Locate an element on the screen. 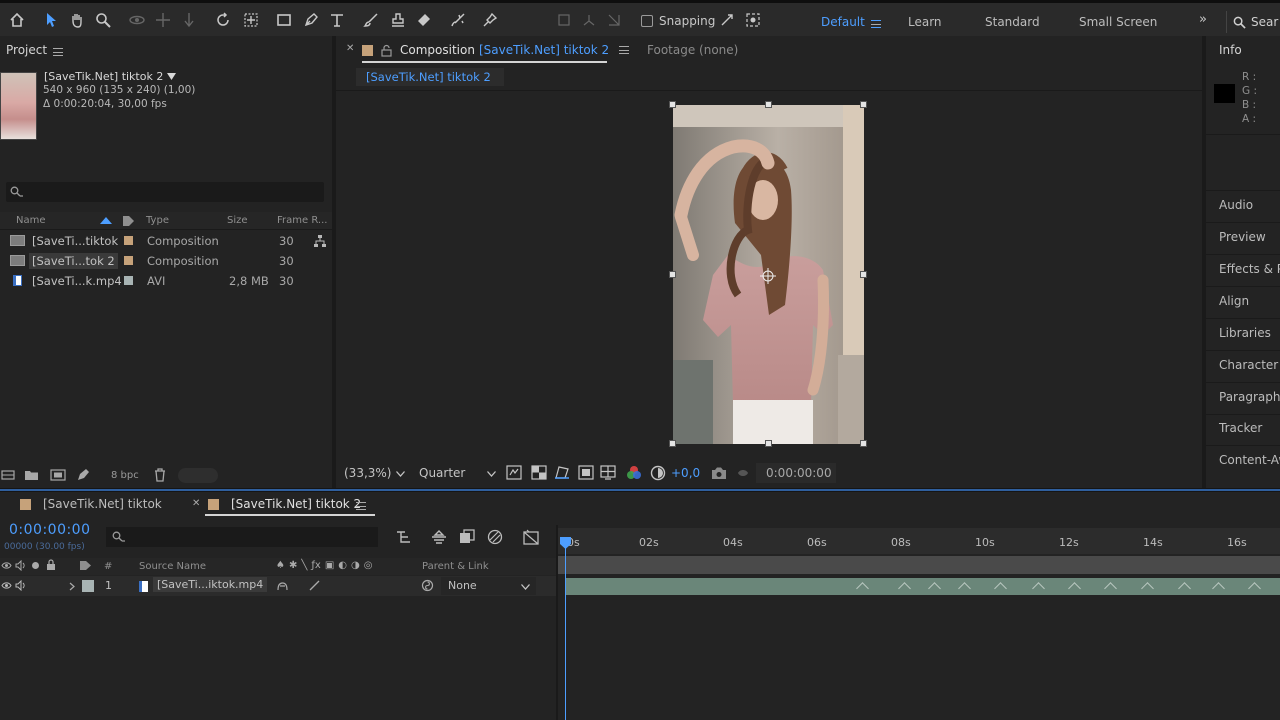 Image resolution: width=1280 pixels, height=720 pixels. help-search: Sear is located at coordinates (1253, 22).